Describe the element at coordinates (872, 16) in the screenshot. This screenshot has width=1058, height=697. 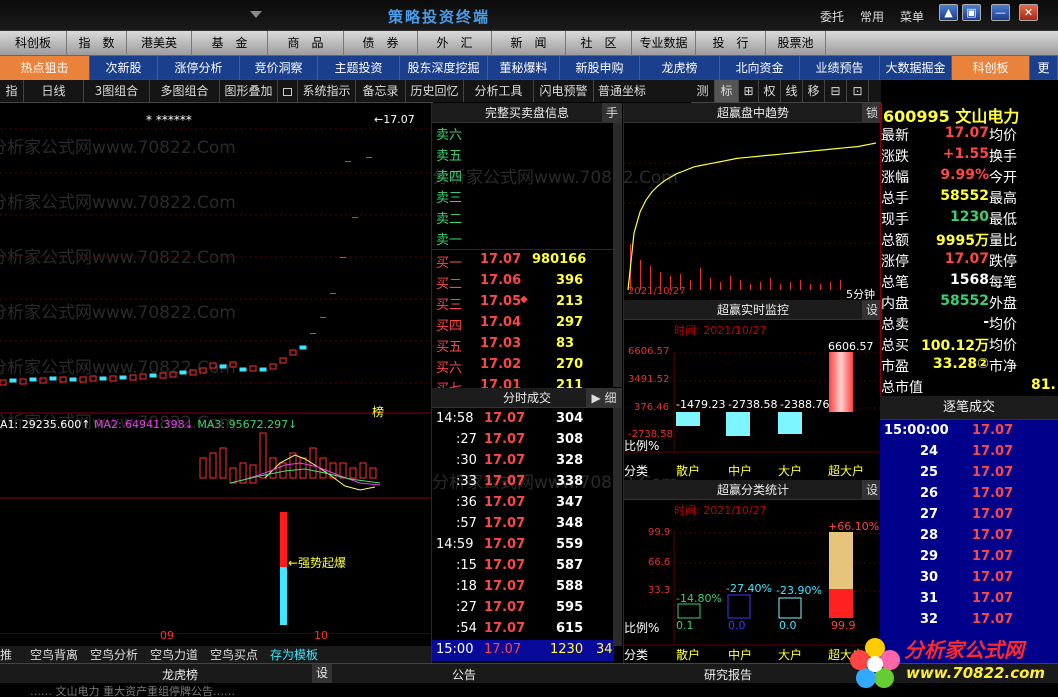
I see `menu-common: 常用` at that location.